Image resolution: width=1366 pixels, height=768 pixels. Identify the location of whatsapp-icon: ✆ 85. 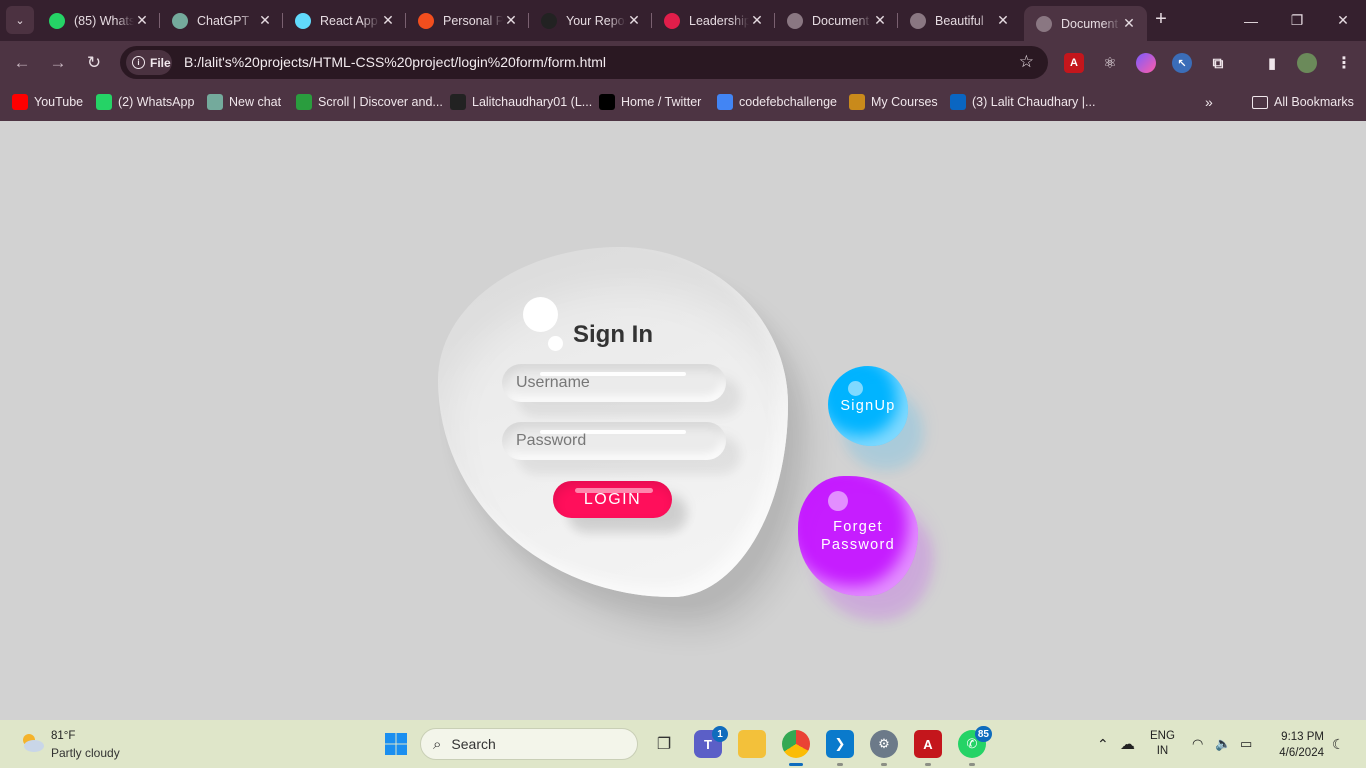
(975, 742).